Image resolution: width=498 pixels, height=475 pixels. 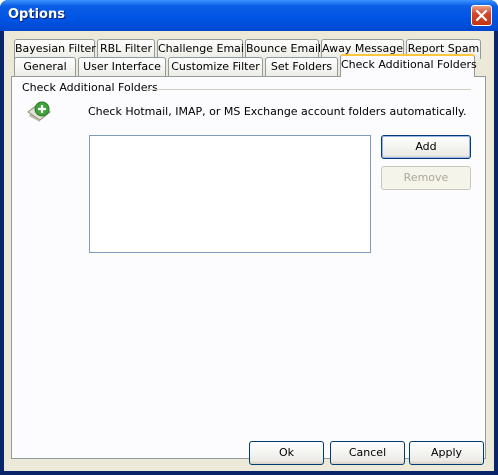 I want to click on group-title: Check Additional Folders, so click(x=90, y=87).